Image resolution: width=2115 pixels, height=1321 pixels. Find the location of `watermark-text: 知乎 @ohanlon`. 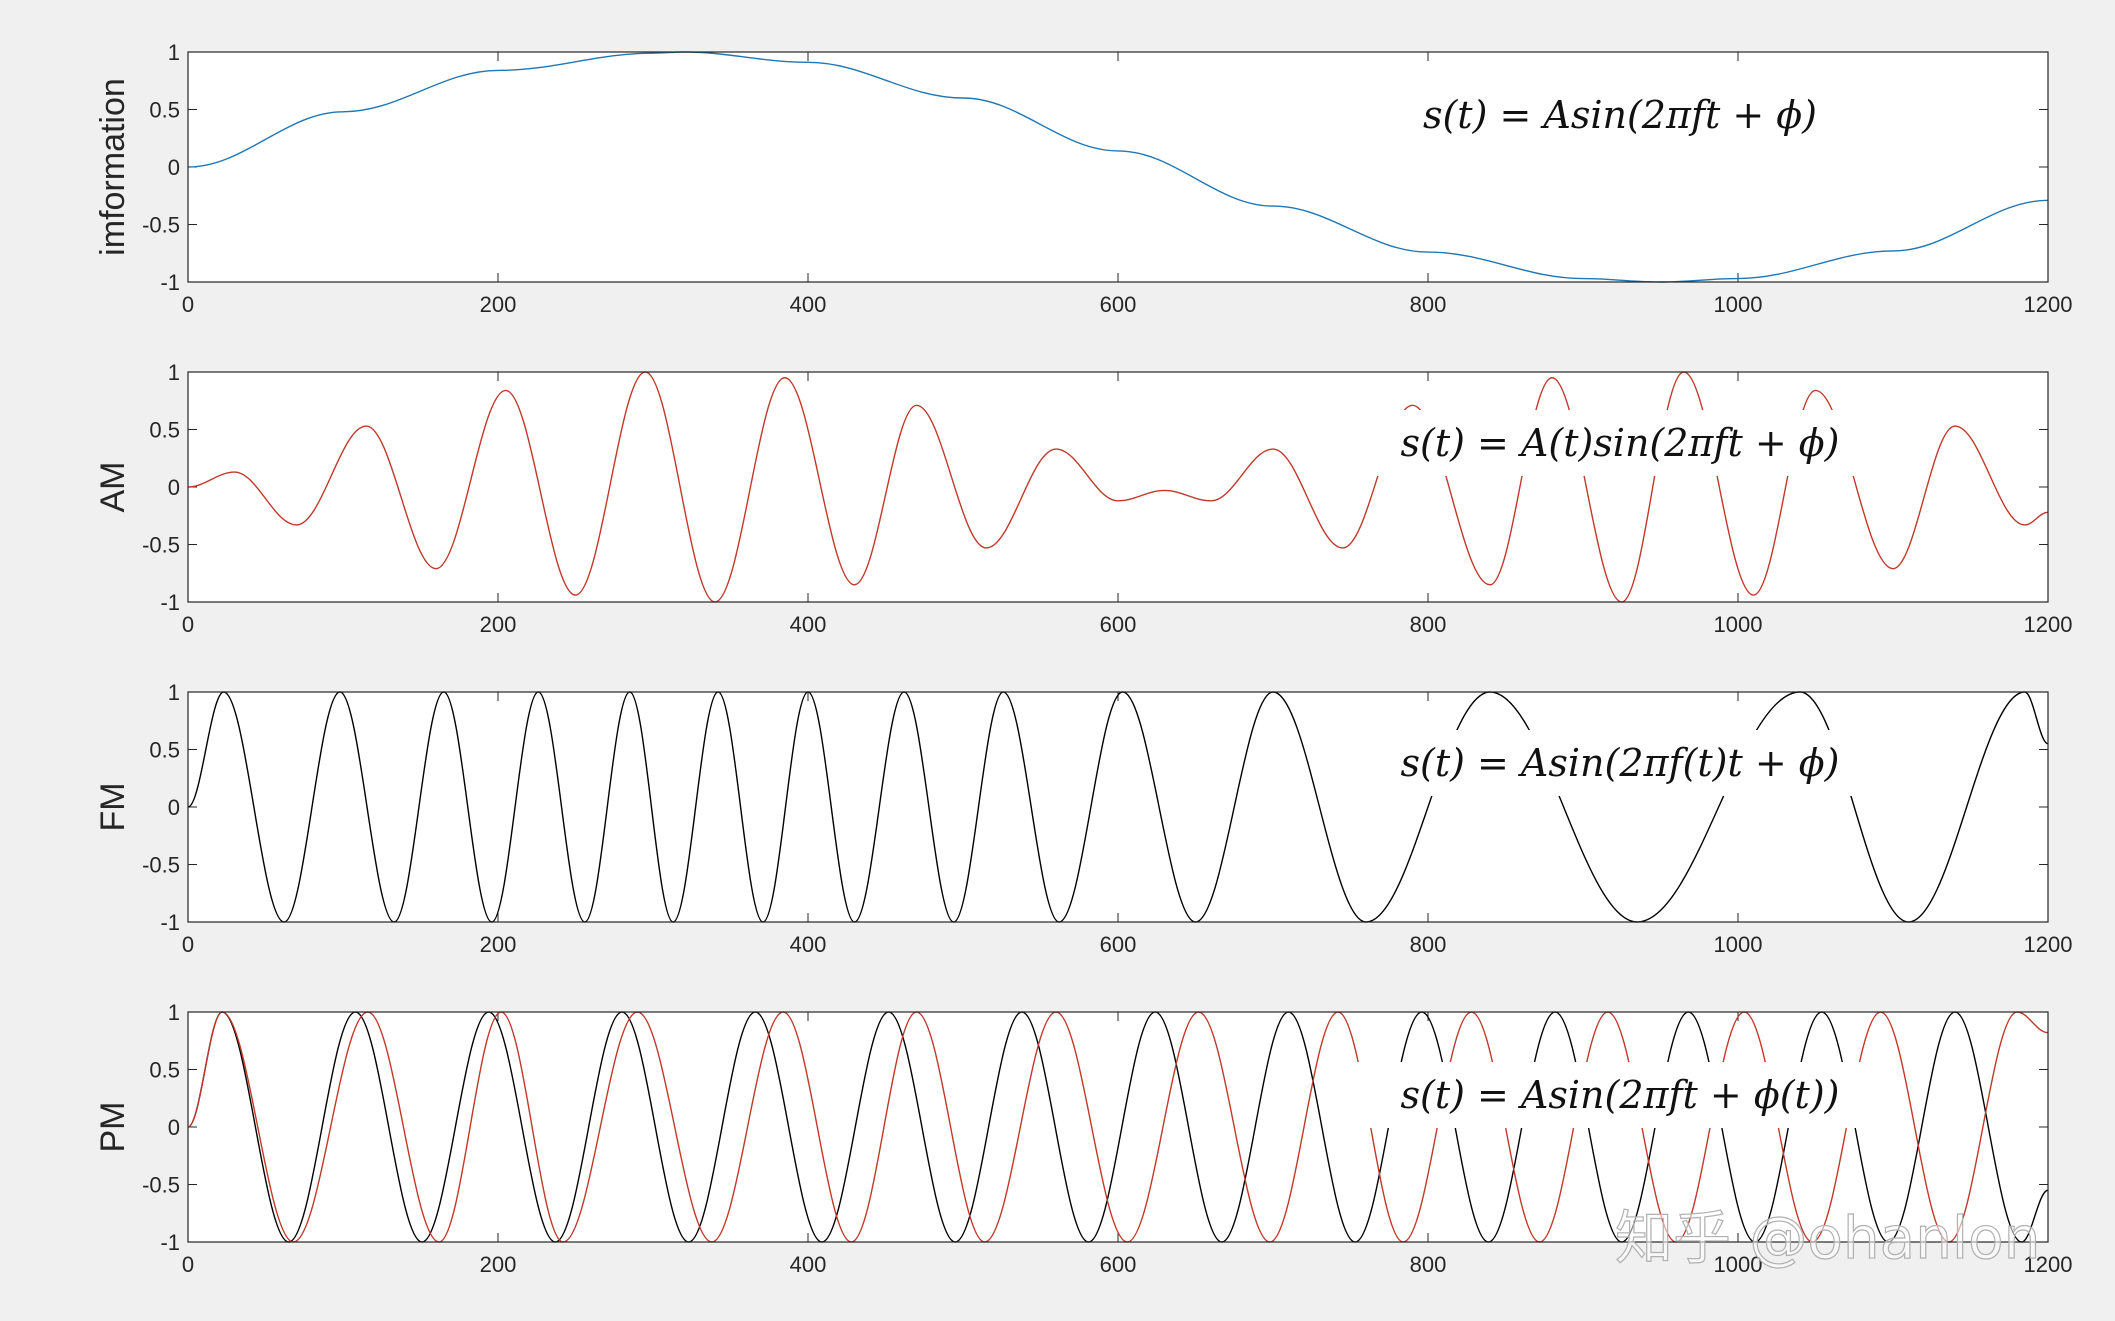

watermark-text: 知乎 @ohanlon is located at coordinates (1827, 1238).